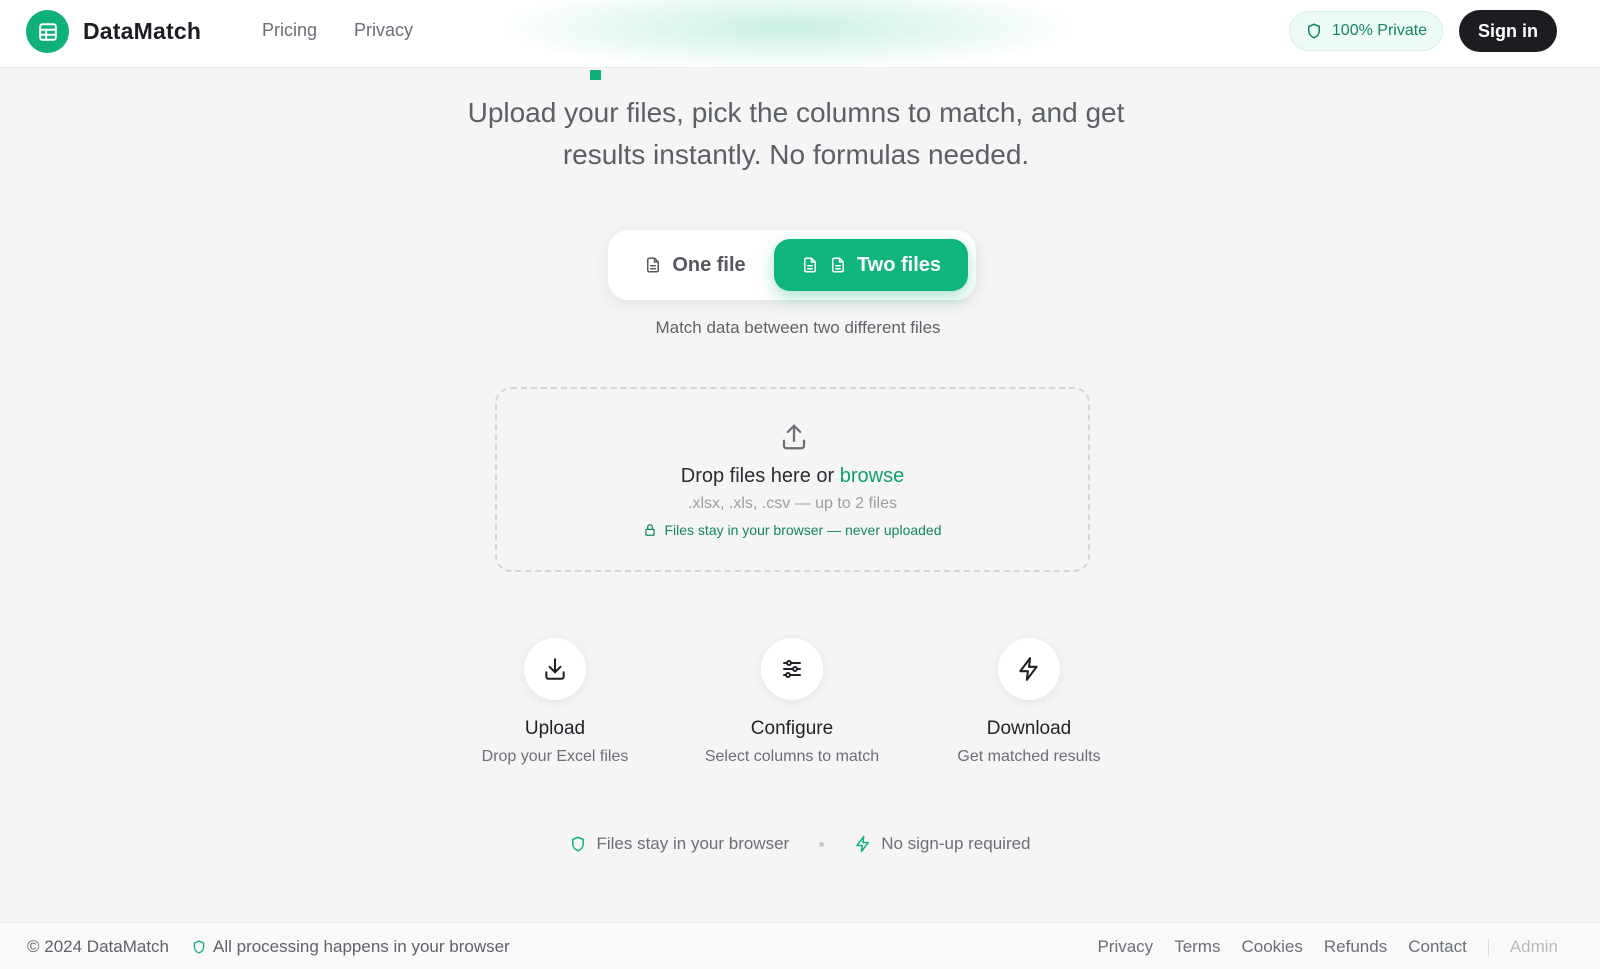  I want to click on footer-processing-text: All processing happens in your browser, so click(361, 946).